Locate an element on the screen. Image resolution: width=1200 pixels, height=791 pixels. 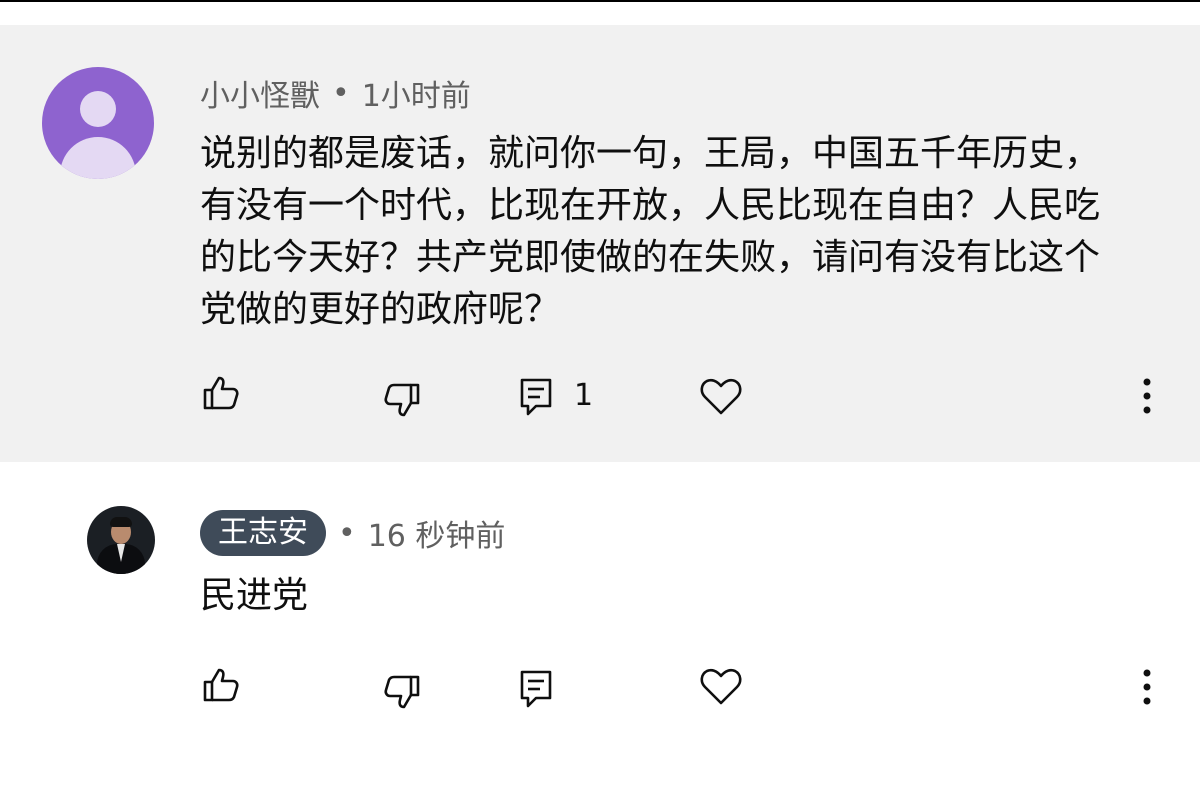
reply-text: 民进党 is located at coordinates (254, 595).